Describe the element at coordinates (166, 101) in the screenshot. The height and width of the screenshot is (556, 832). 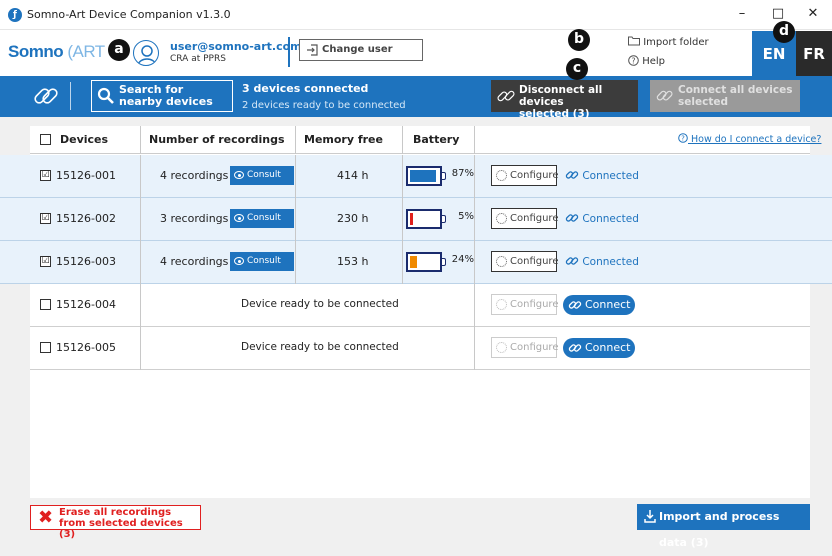
I see `search-label-line2: nearby devices` at that location.